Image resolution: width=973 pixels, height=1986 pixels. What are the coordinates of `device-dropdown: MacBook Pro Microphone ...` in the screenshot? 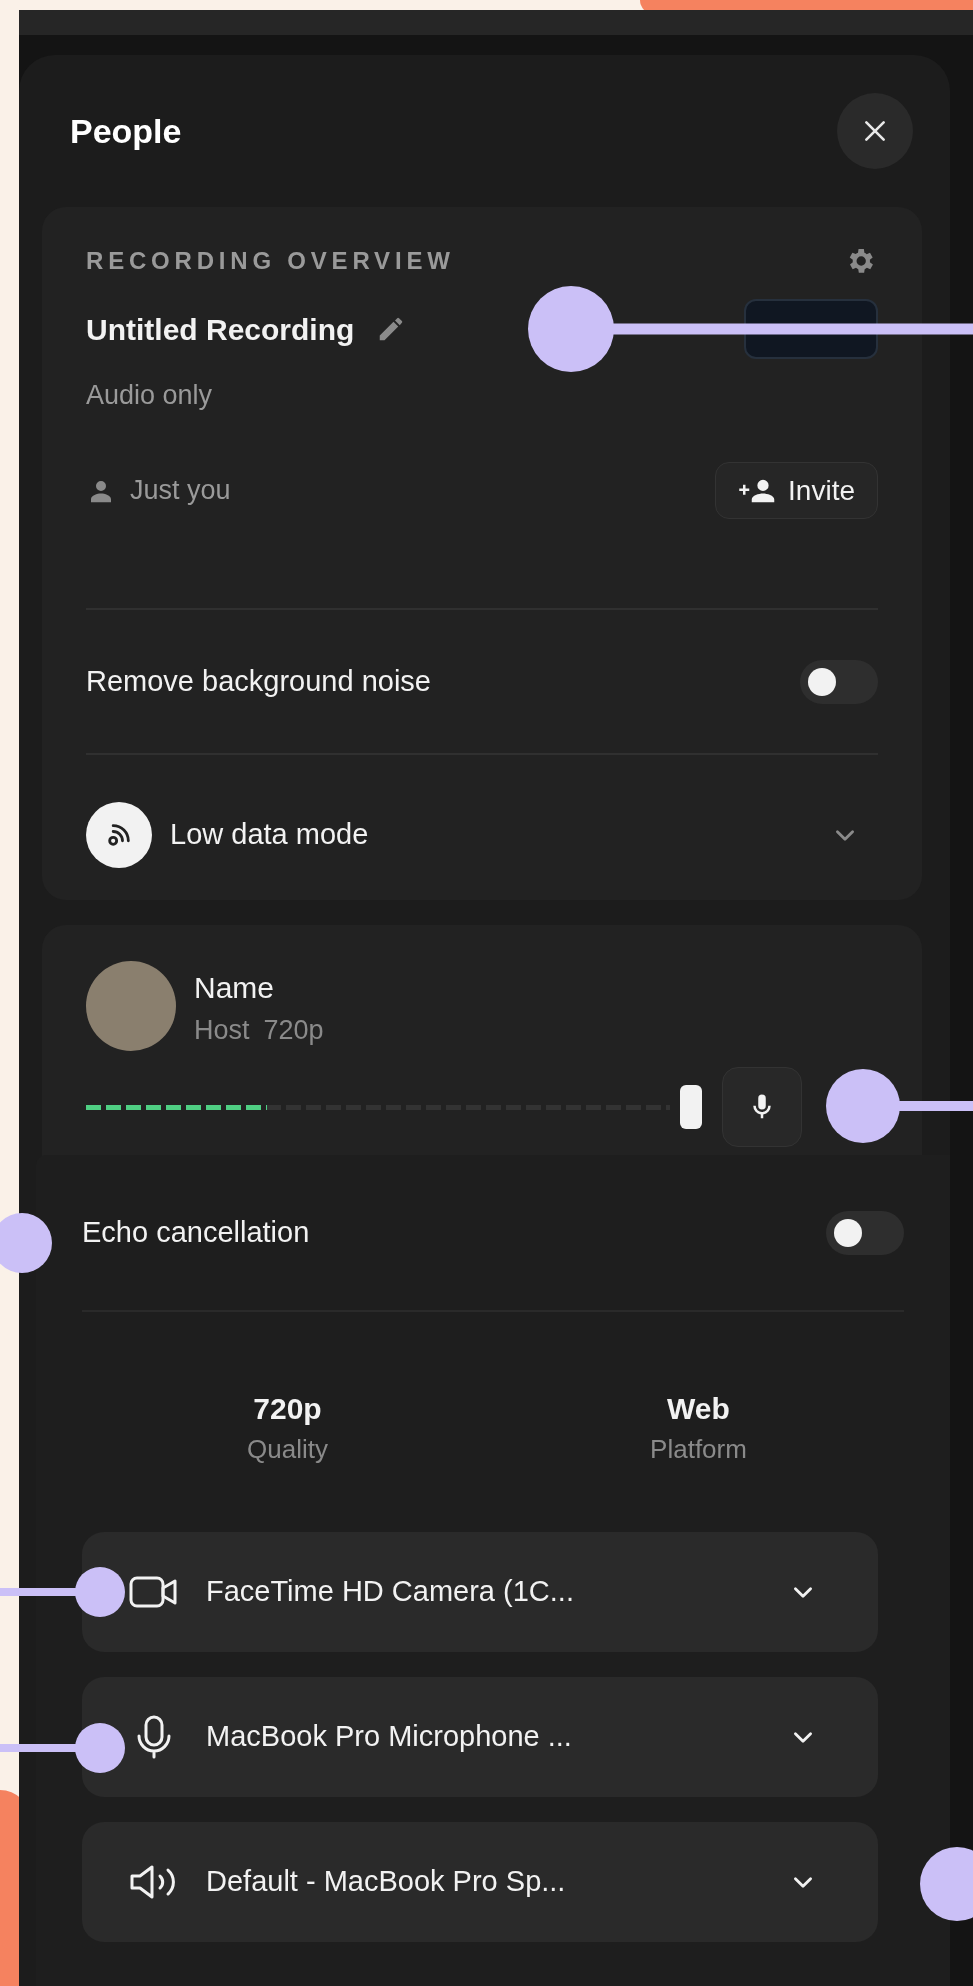 It's located at (480, 1737).